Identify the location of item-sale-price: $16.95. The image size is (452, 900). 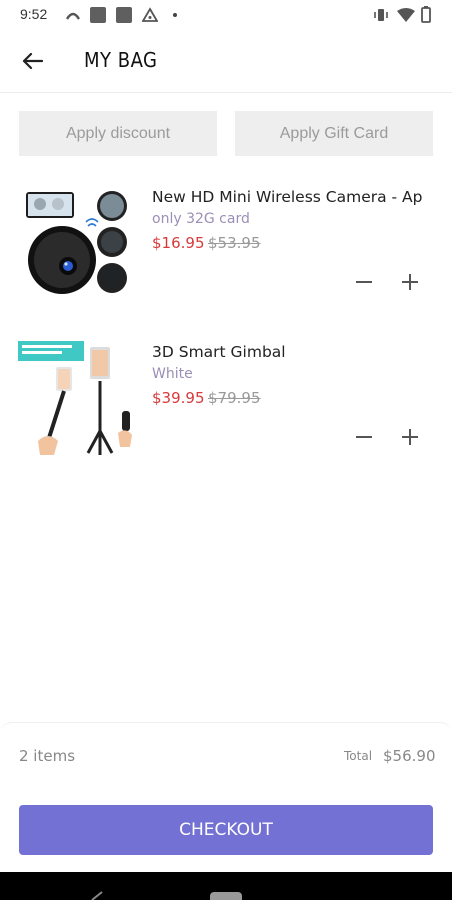
(178, 243).